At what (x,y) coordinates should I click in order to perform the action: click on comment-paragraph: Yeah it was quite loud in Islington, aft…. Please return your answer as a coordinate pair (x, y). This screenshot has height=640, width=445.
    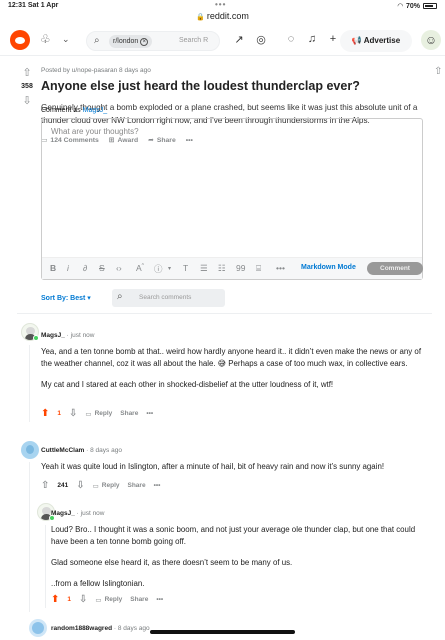
    Looking at the image, I should click on (213, 466).